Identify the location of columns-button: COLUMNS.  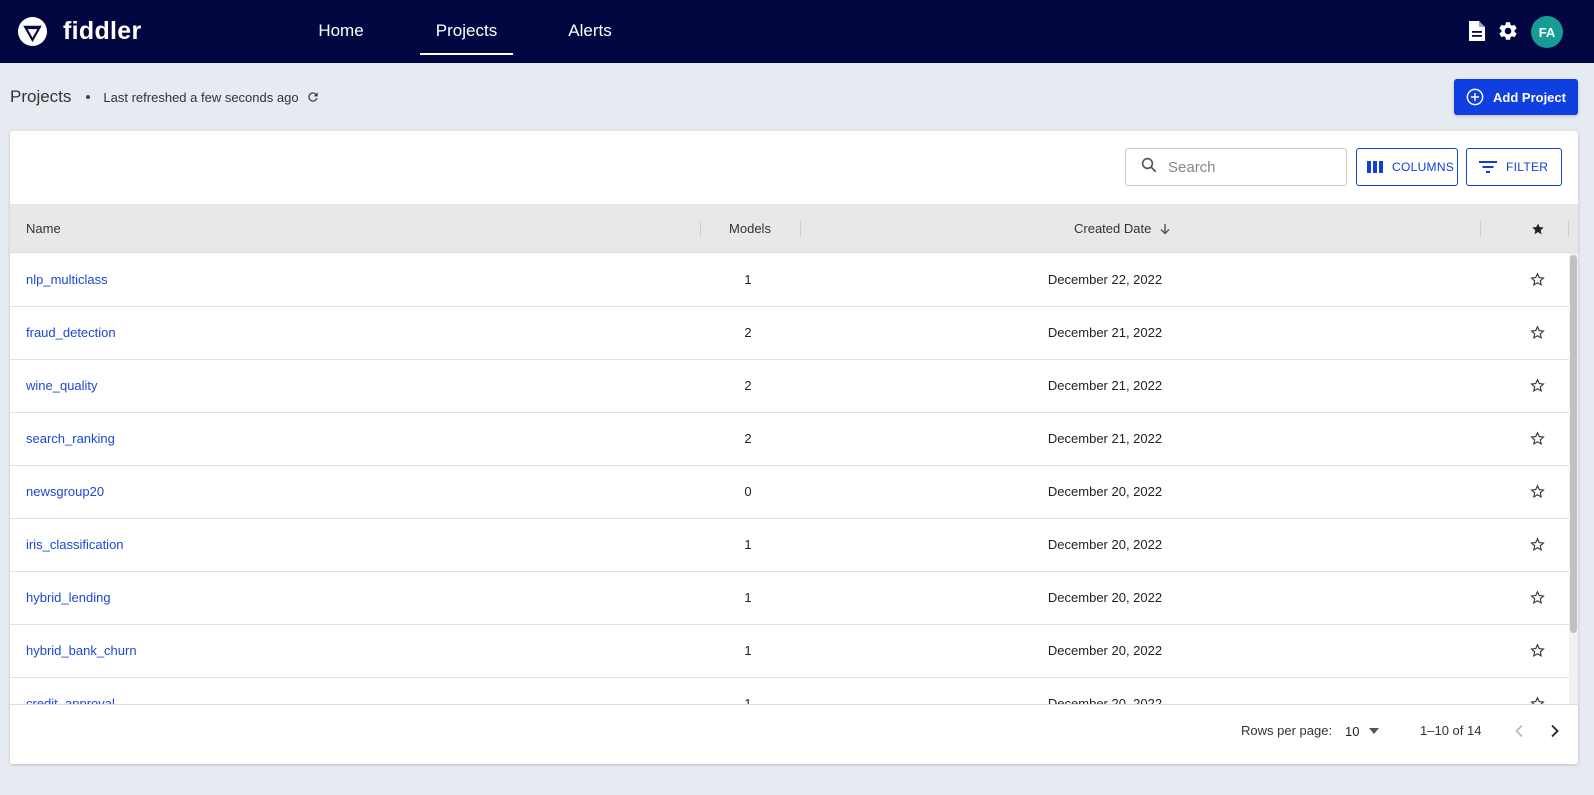
(1407, 167).